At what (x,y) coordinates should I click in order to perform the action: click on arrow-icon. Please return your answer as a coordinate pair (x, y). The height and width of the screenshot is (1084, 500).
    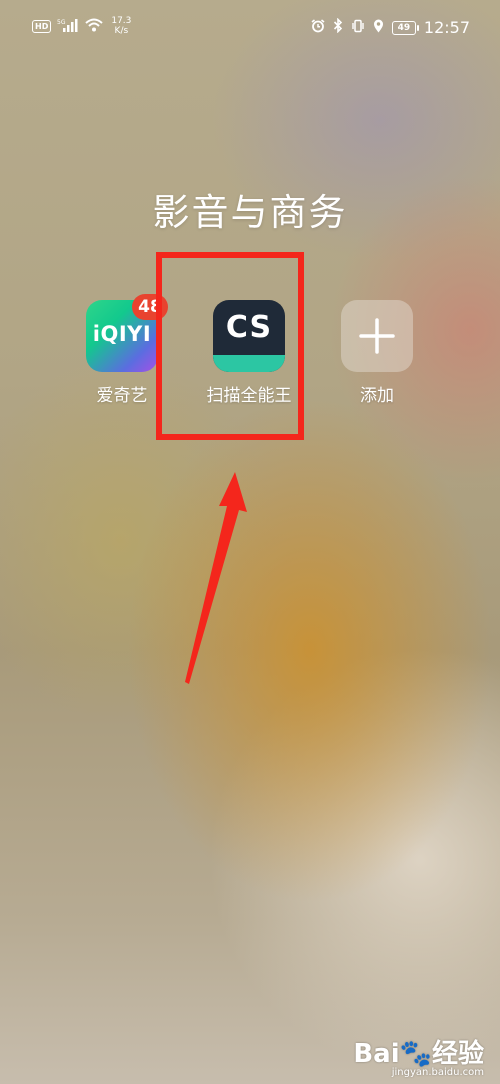
    Looking at the image, I should click on (216, 578).